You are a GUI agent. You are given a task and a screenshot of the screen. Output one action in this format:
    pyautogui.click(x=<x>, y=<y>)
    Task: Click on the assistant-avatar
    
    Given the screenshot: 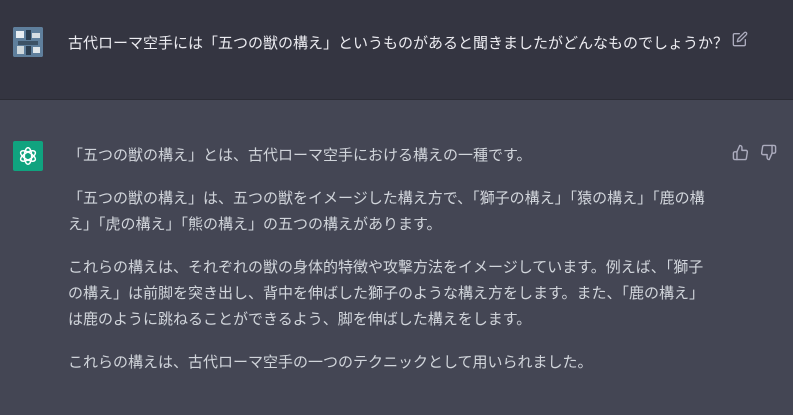 What is the action you would take?
    pyautogui.click(x=28, y=156)
    